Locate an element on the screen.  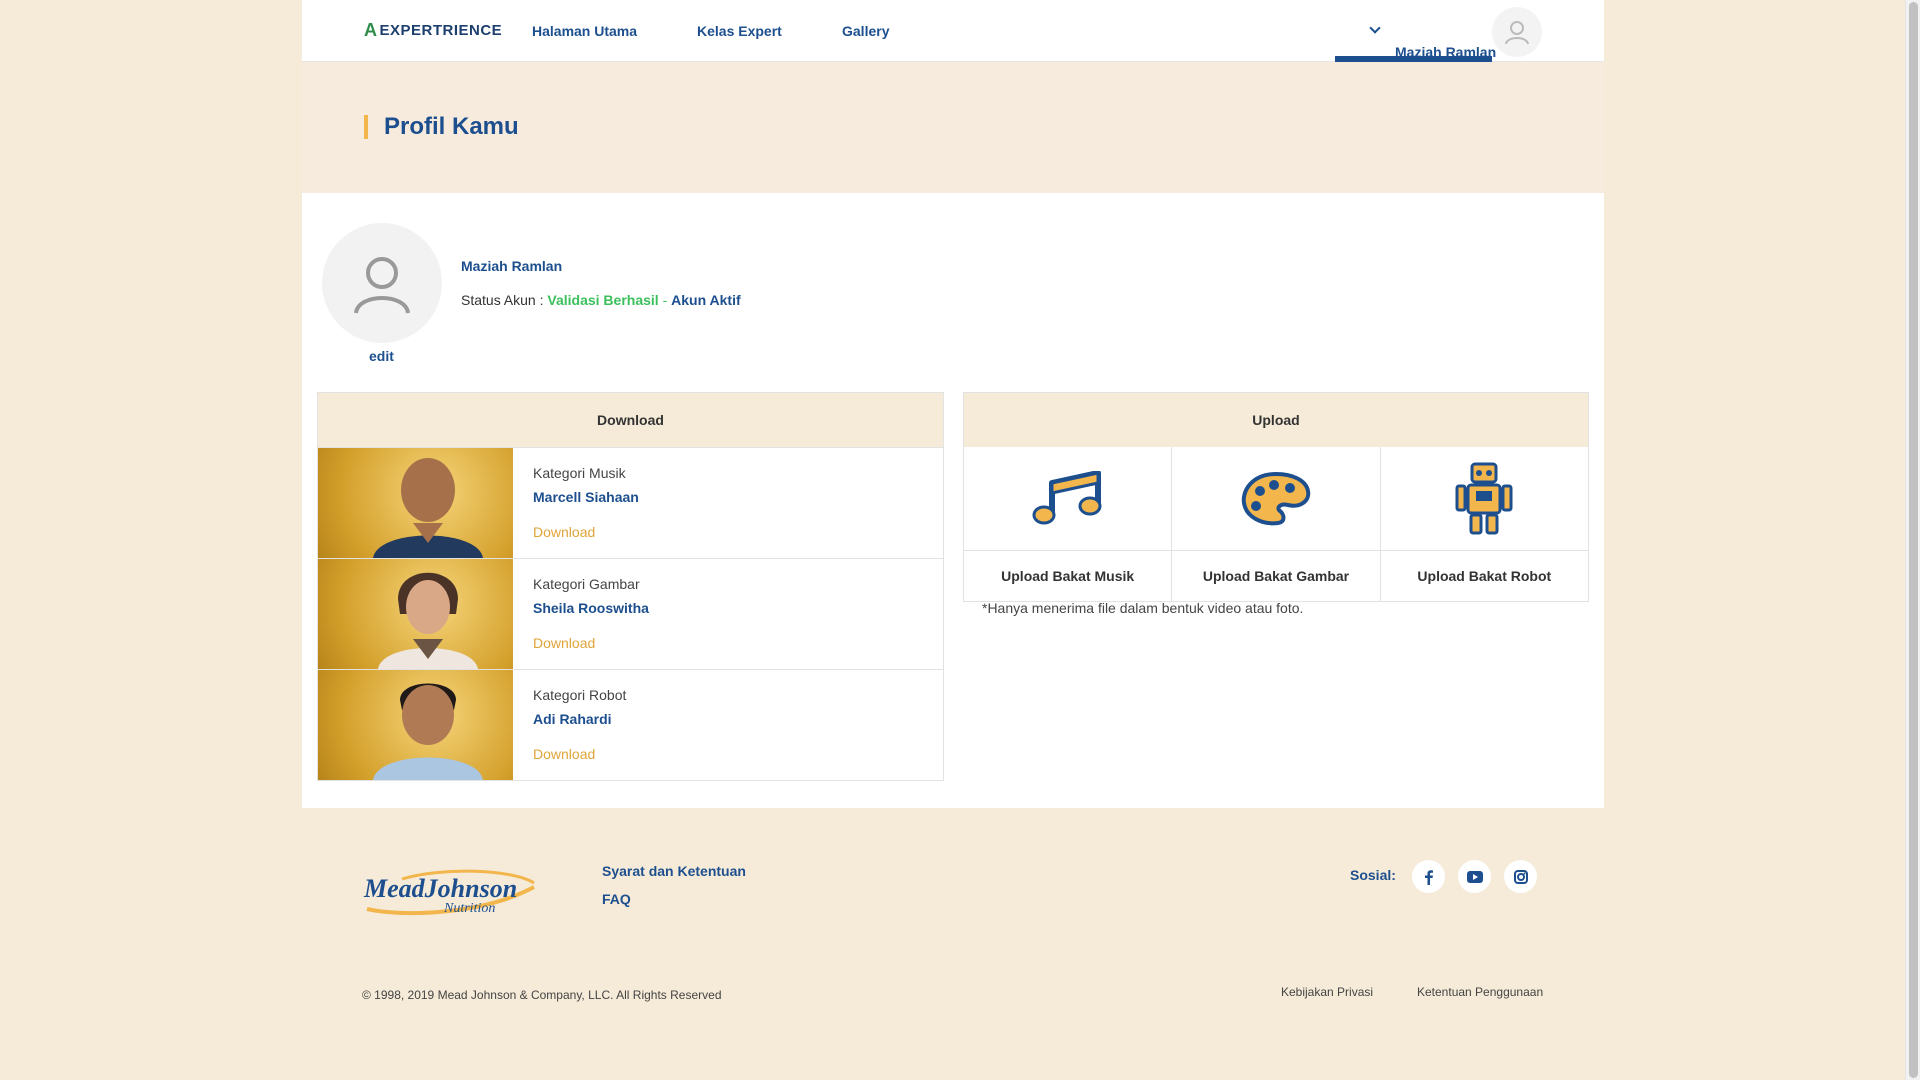
logo-text: EXPERTRIENCE is located at coordinates (441, 30).